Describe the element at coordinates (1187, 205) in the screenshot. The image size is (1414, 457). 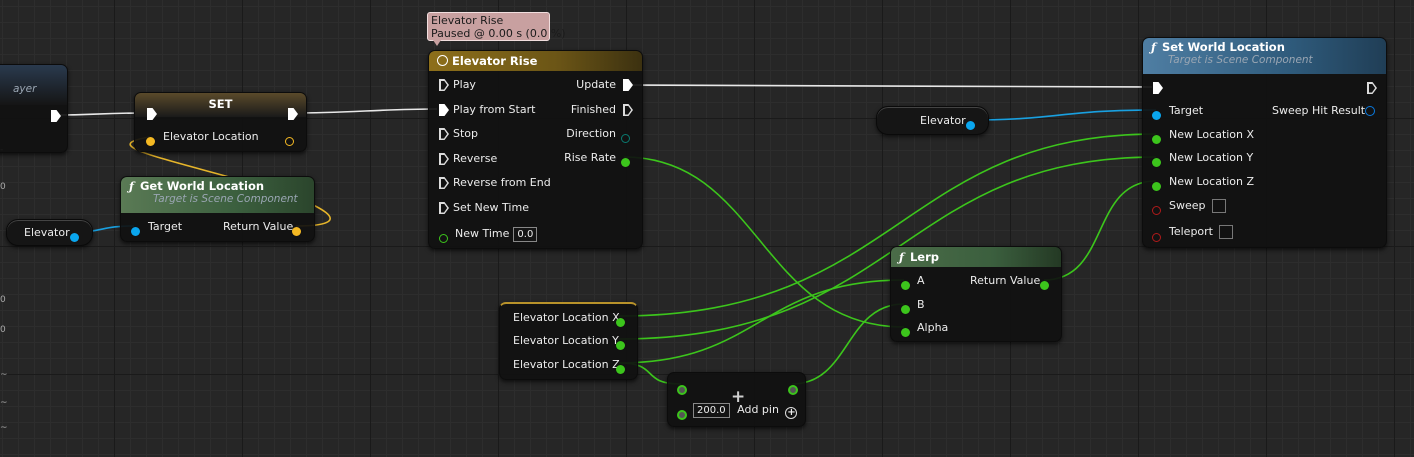
I see `set-world-location-sweep-label: Sweep` at that location.